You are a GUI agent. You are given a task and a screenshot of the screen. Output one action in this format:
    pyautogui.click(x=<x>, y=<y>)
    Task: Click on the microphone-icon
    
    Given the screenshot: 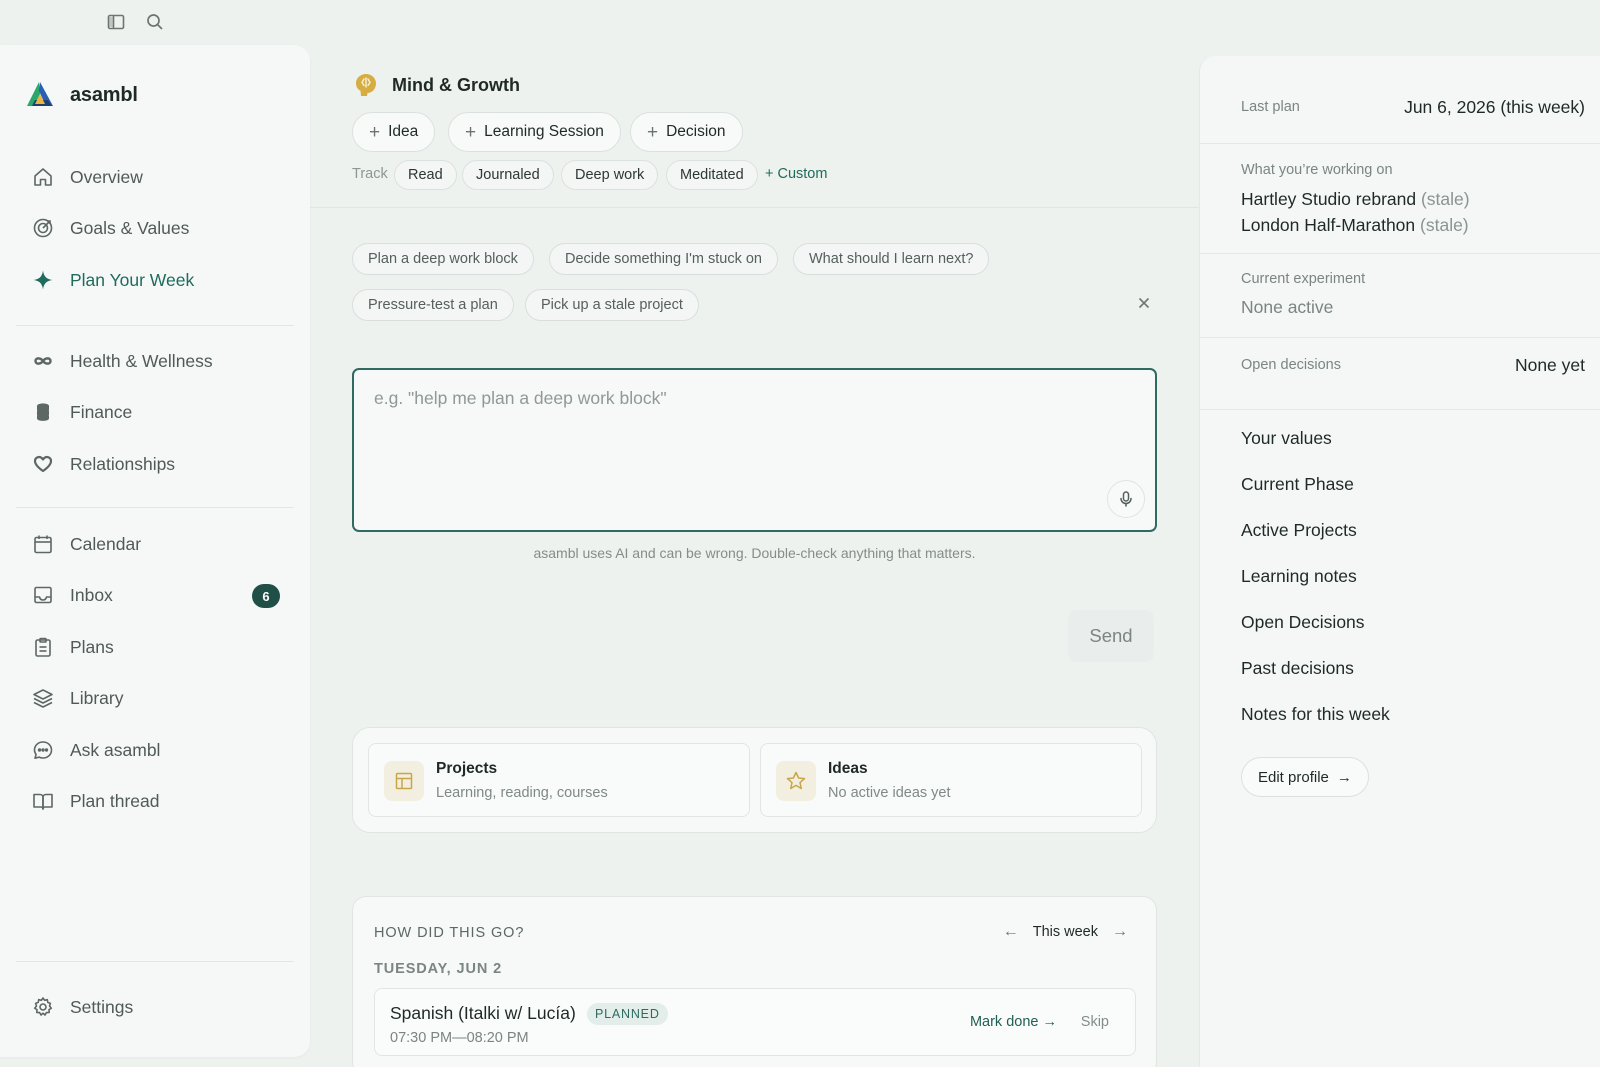 What is the action you would take?
    pyautogui.click(x=1126, y=499)
    